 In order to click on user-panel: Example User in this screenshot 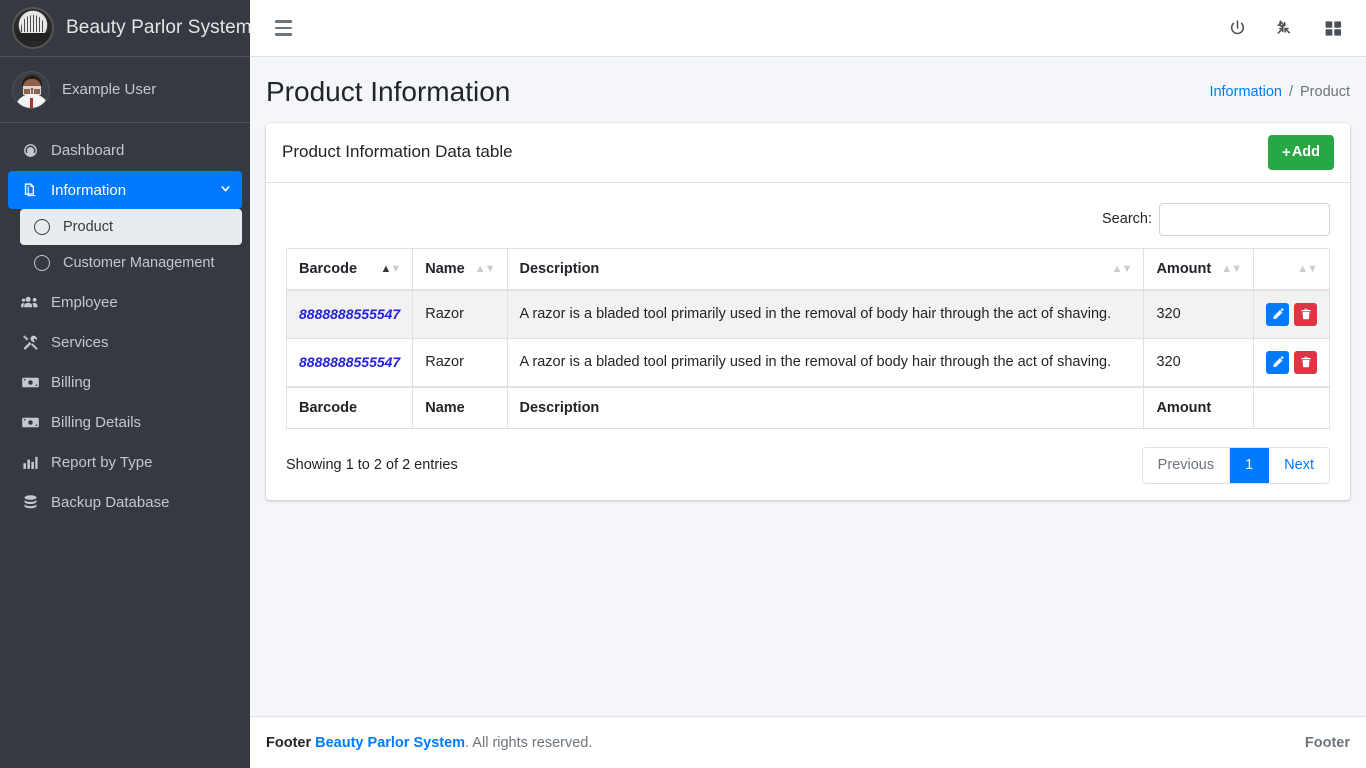, I will do `click(125, 90)`.